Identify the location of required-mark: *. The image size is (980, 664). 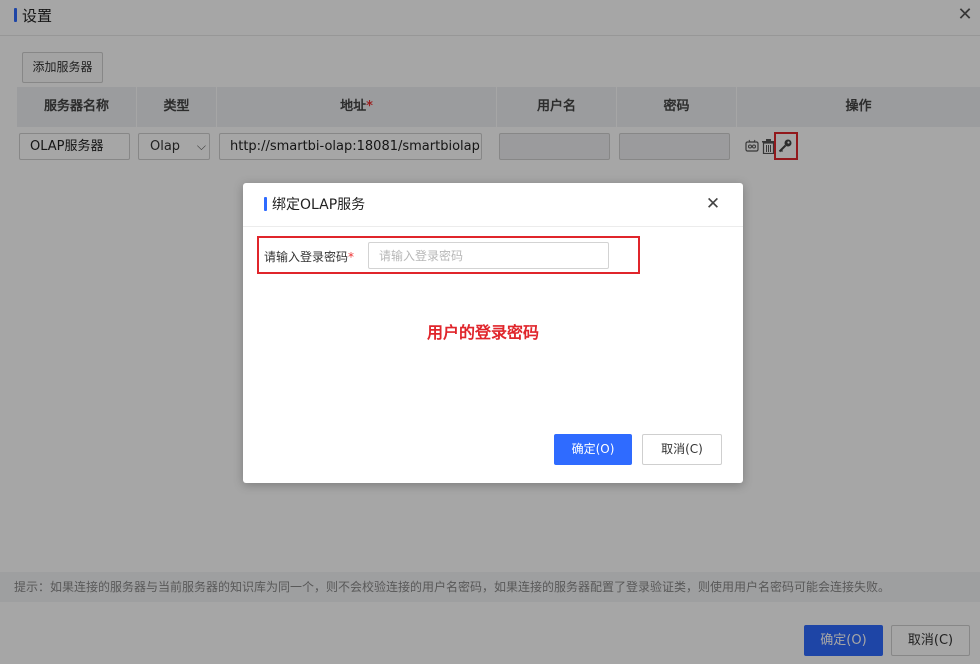
(351, 257).